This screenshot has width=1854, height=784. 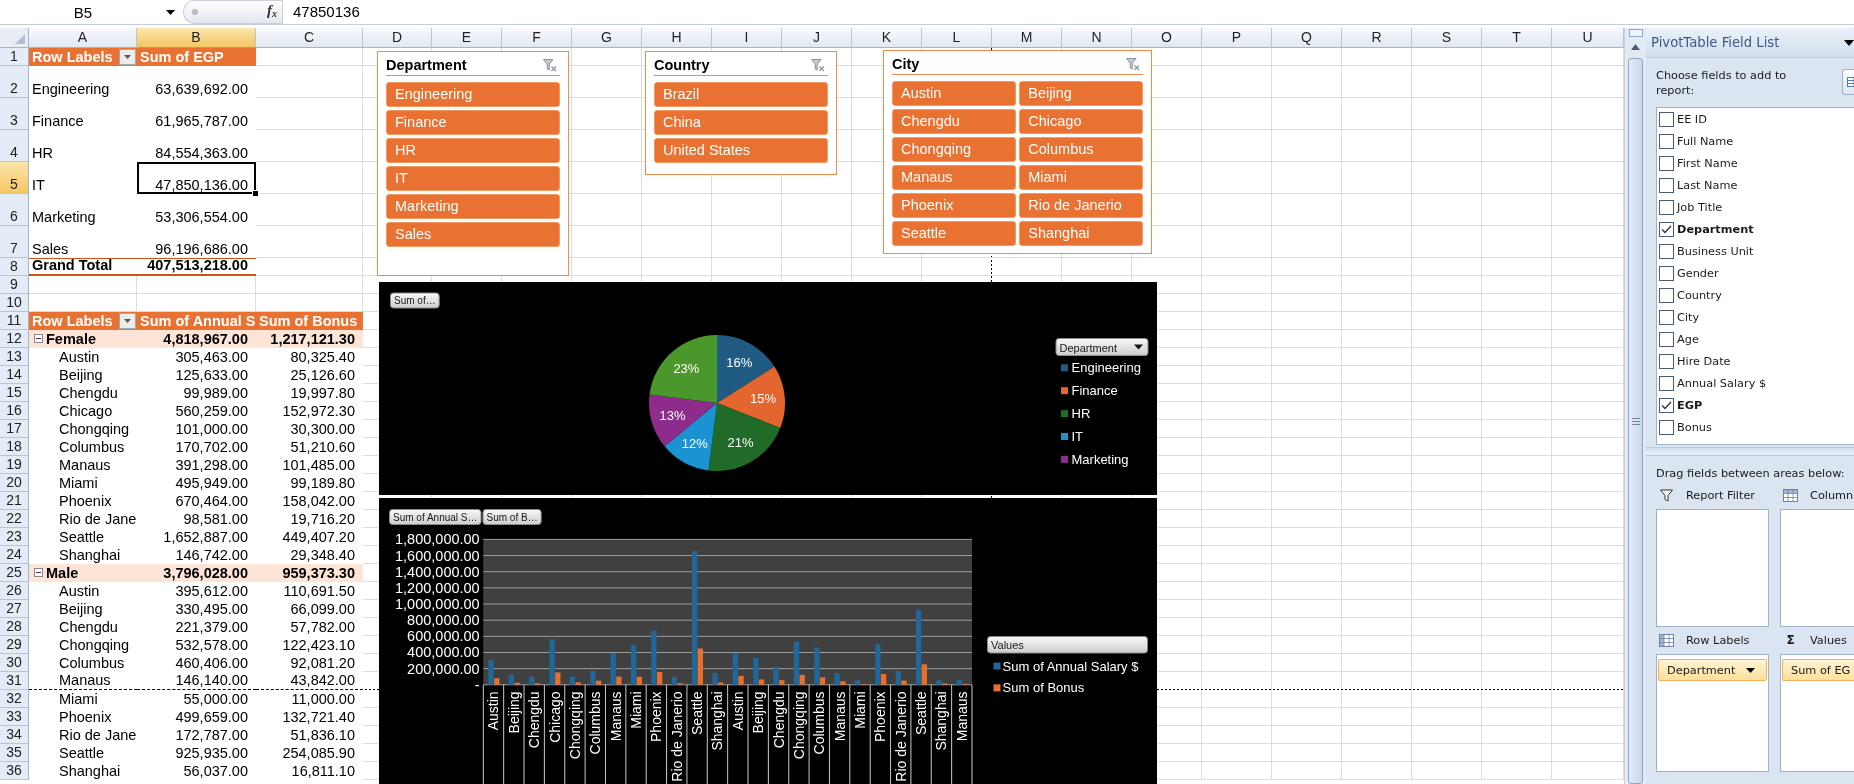 What do you see at coordinates (887, 38) in the screenshot?
I see `column-header: K` at bounding box center [887, 38].